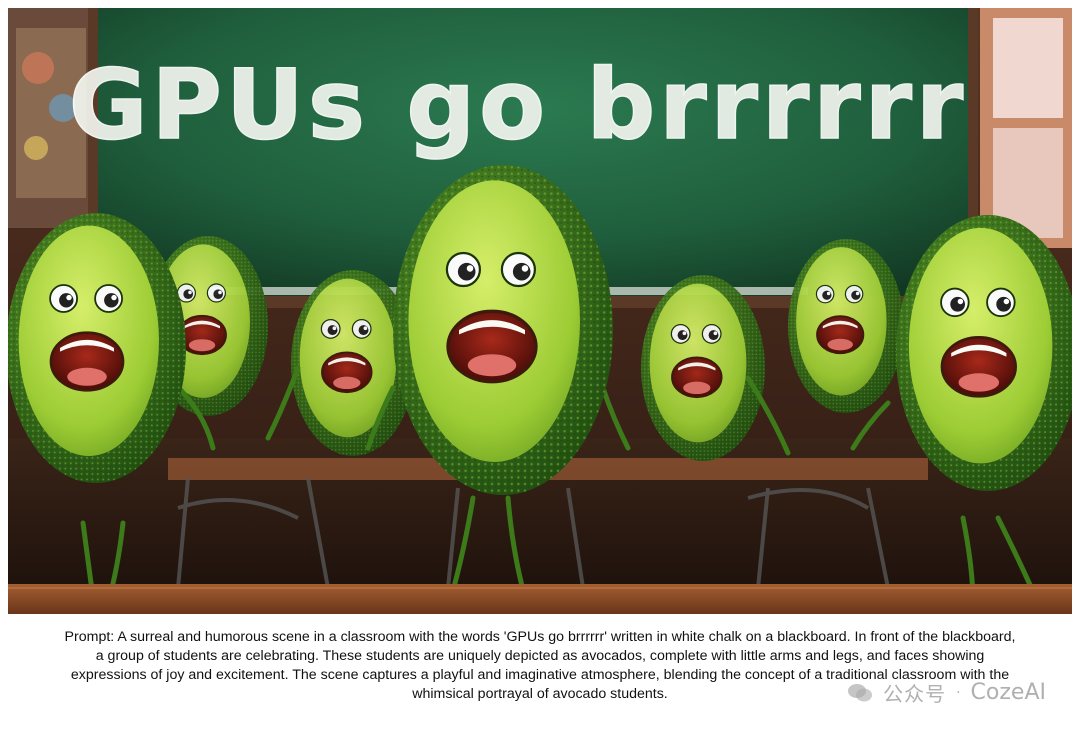 Image resolution: width=1080 pixels, height=737 pixels. Describe the element at coordinates (860, 692) in the screenshot. I see `wechat-icon` at that location.